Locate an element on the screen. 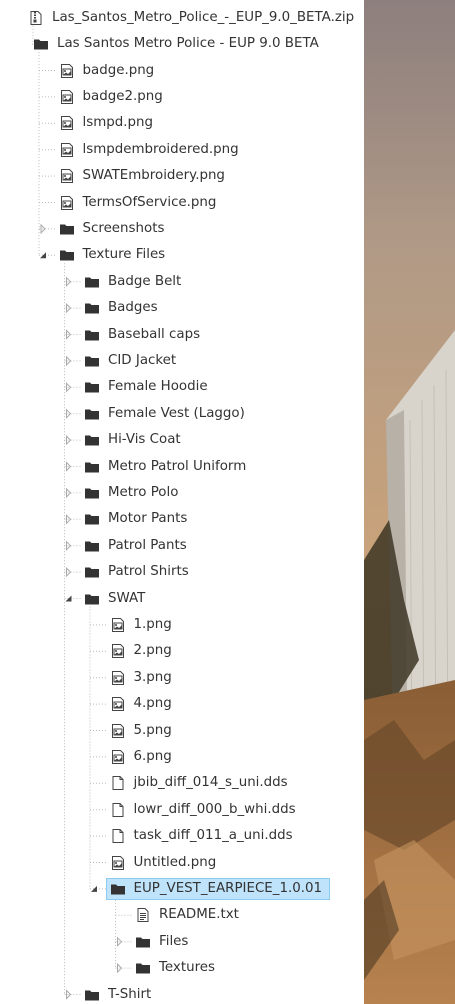 This screenshot has width=455, height=1004. tree-node-label: Motor Pants is located at coordinates (148, 519).